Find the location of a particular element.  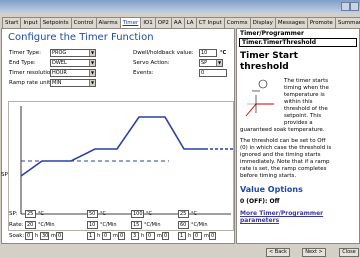

close-window-button is located at coordinates (354, 6).